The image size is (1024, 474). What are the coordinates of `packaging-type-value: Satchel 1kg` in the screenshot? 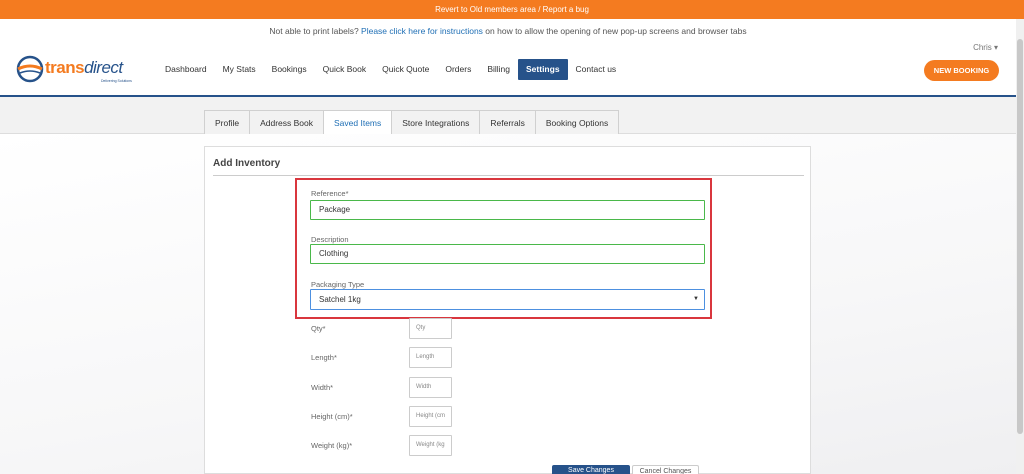 It's located at (340, 299).